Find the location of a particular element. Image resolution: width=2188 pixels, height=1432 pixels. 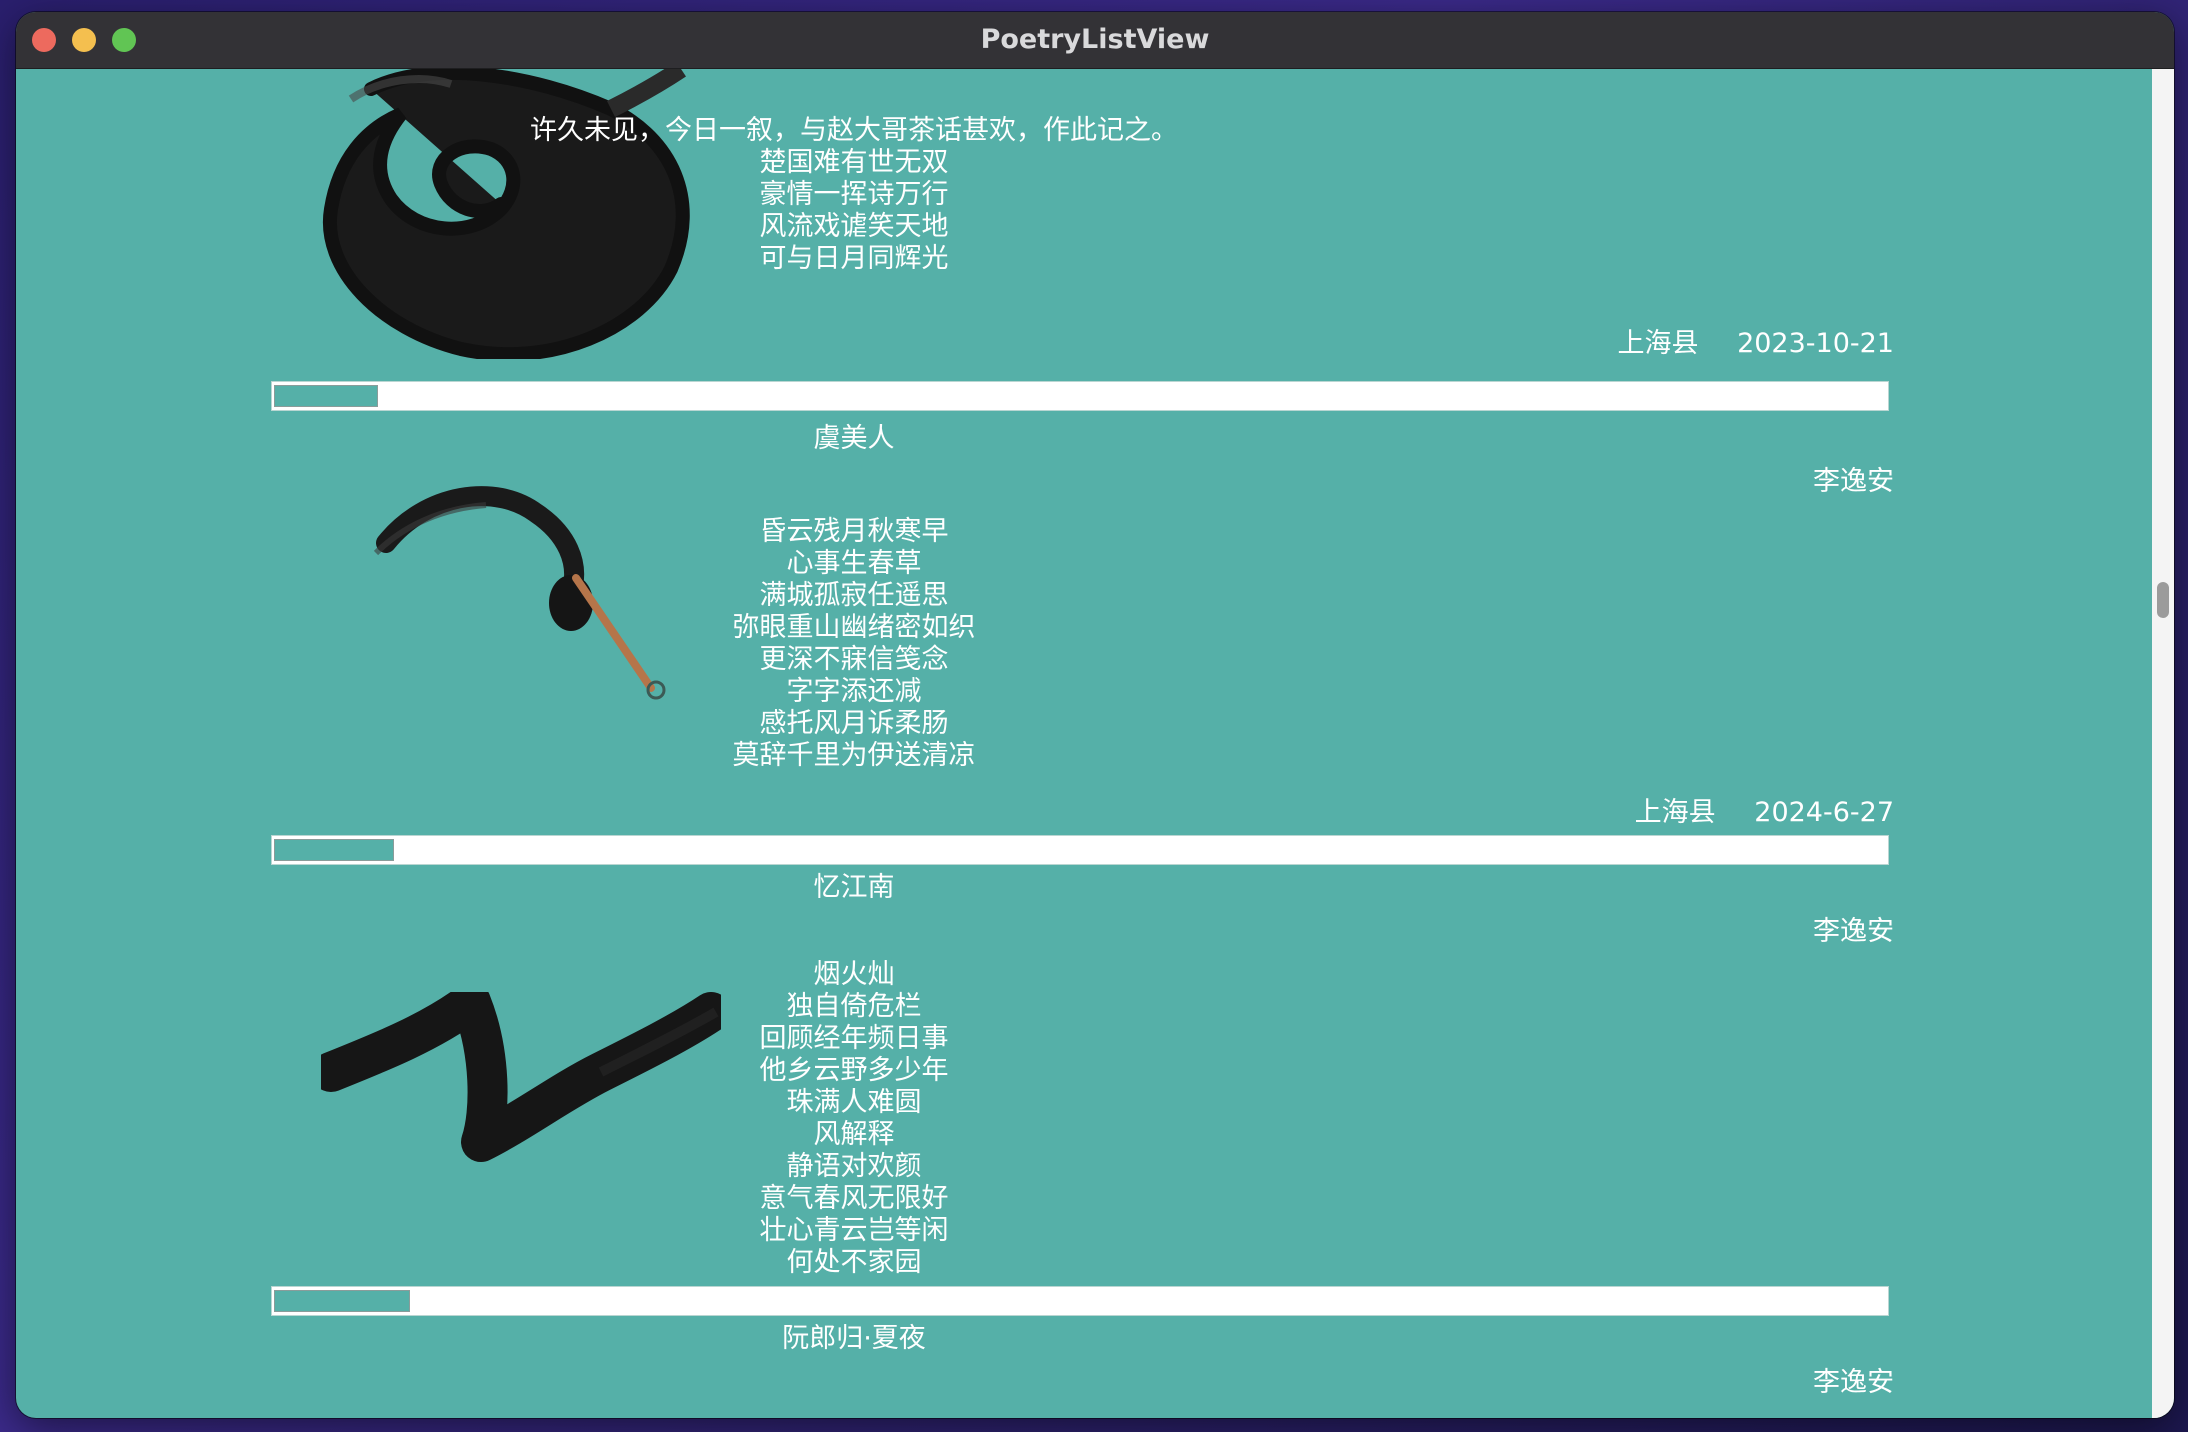

poem-line: 楚国难有世无双 is located at coordinates (854, 162).